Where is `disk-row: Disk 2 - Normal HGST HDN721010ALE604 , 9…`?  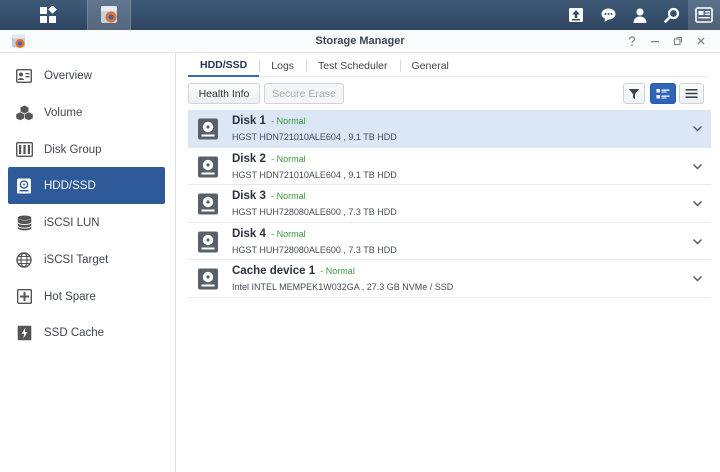
disk-row: Disk 2 - Normal HGST HDN721010ALE604 , 9… is located at coordinates (449, 166).